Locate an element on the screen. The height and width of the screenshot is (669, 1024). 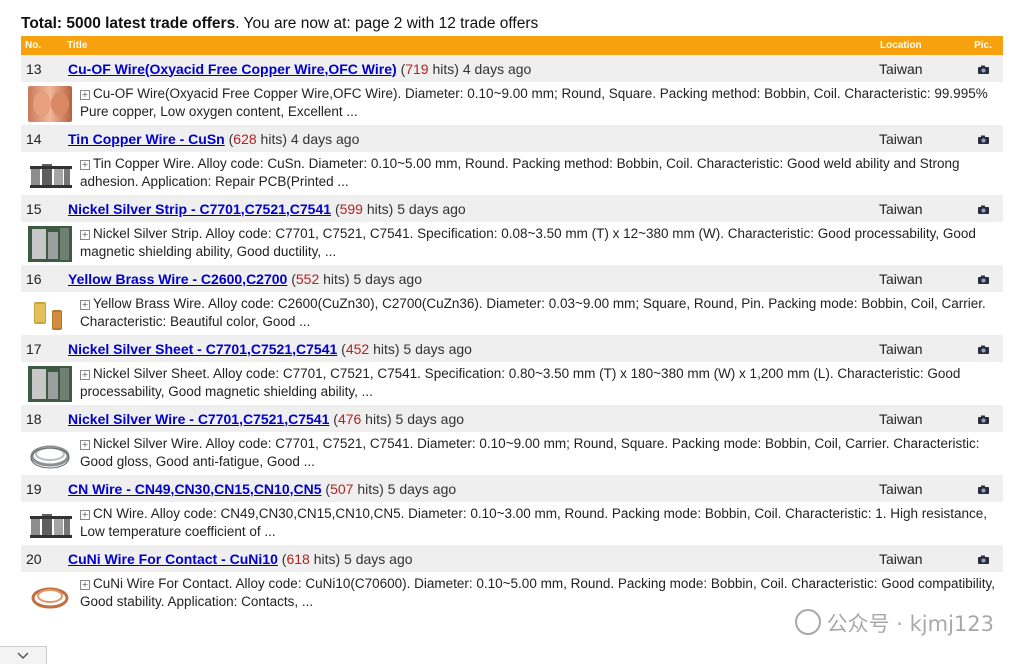
offer-number: 17 is located at coordinates (34, 348).